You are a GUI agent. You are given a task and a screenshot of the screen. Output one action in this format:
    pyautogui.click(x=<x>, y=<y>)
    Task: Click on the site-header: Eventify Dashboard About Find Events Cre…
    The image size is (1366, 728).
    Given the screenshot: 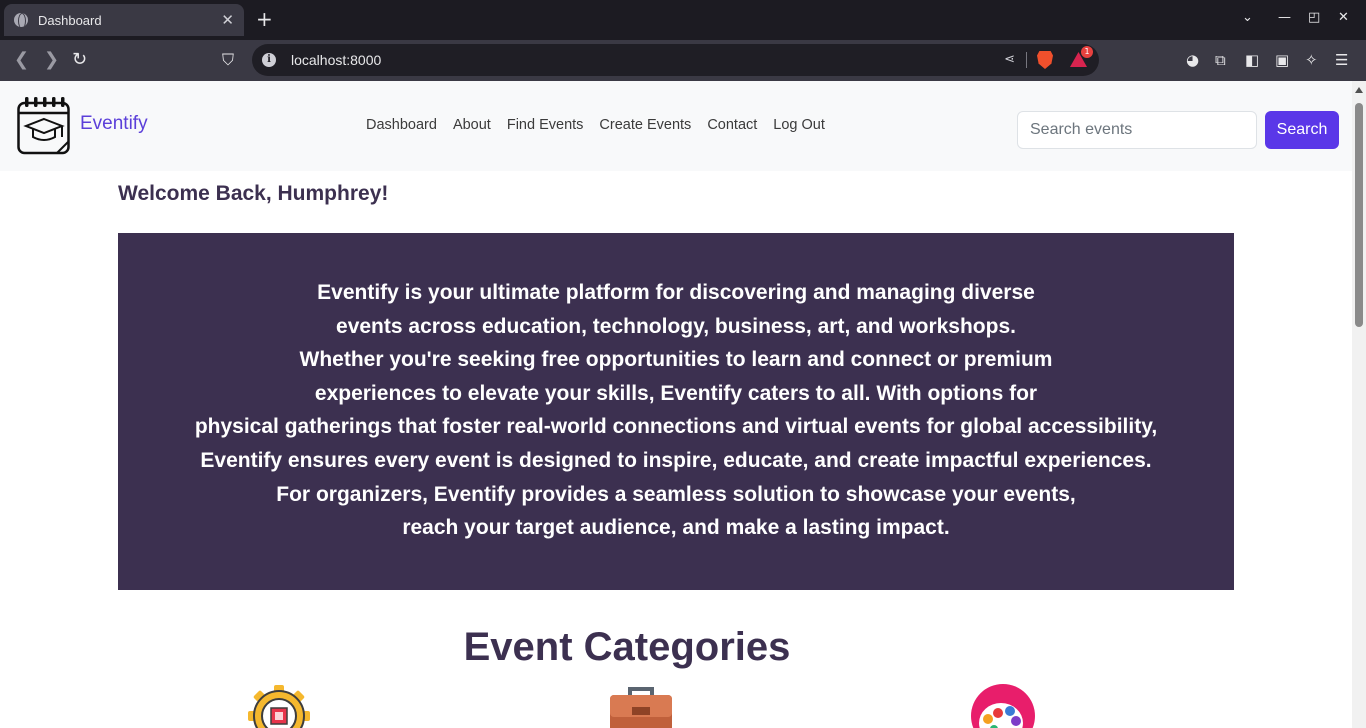 What is the action you would take?
    pyautogui.click(x=676, y=126)
    